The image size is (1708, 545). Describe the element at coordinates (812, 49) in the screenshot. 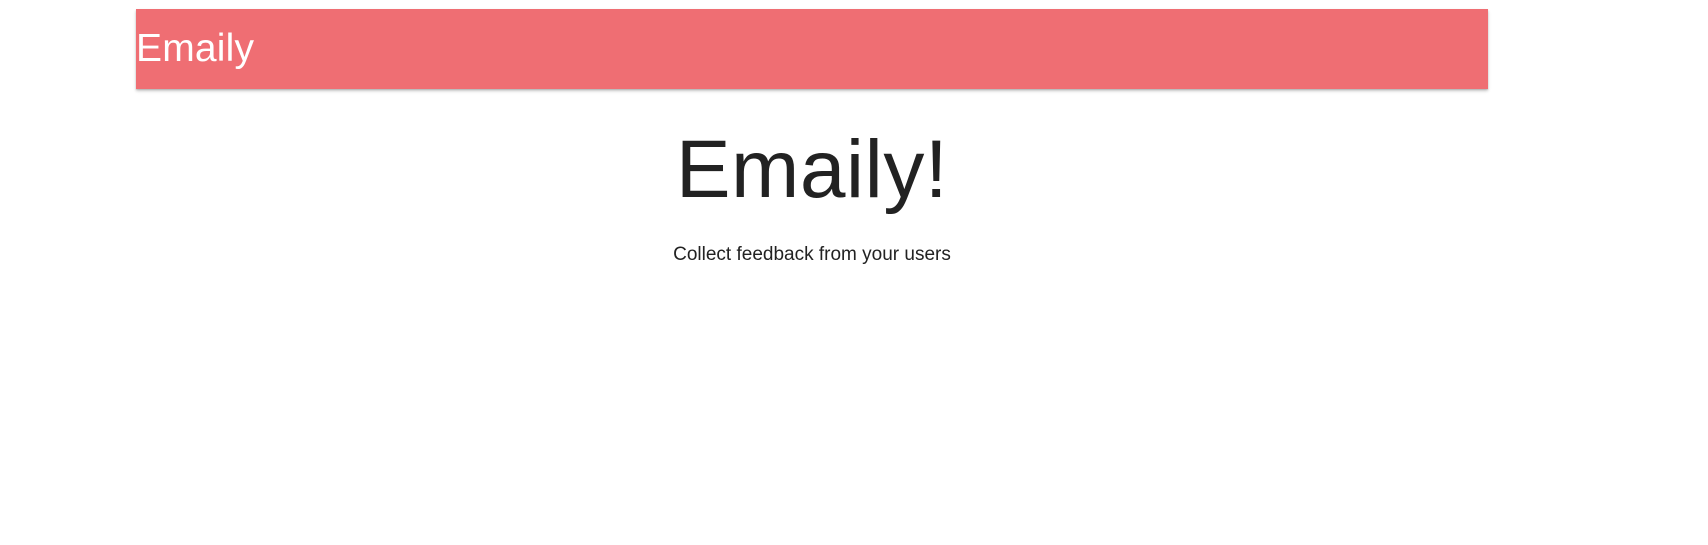

I see `header-navbar: Emaily` at that location.